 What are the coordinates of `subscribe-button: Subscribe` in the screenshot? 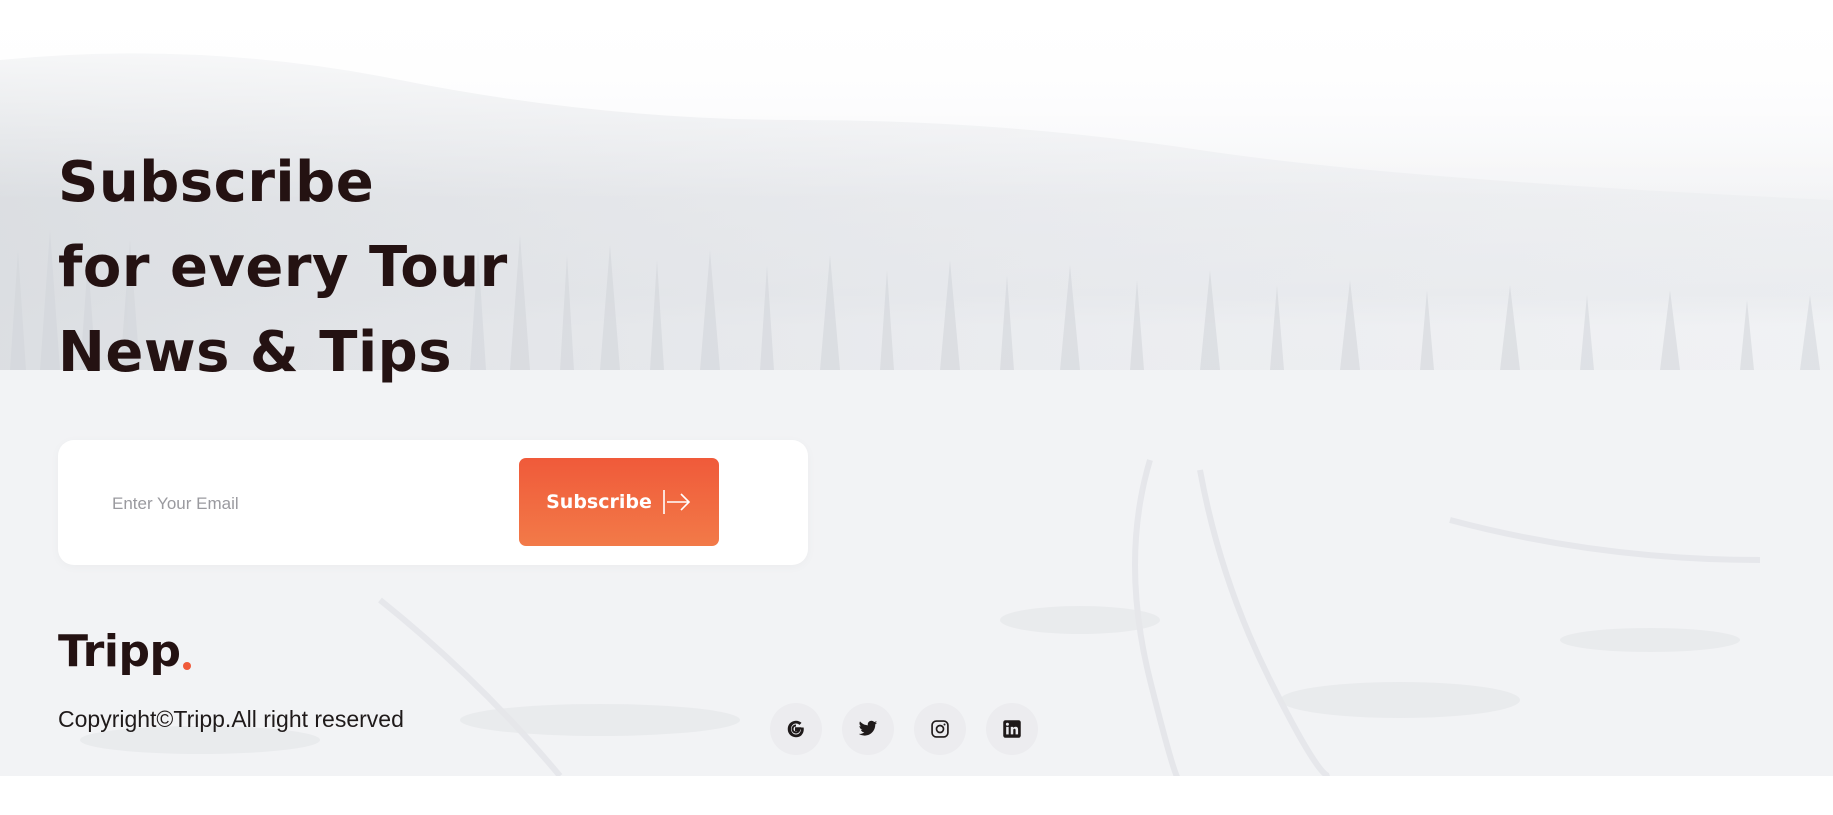 It's located at (619, 502).